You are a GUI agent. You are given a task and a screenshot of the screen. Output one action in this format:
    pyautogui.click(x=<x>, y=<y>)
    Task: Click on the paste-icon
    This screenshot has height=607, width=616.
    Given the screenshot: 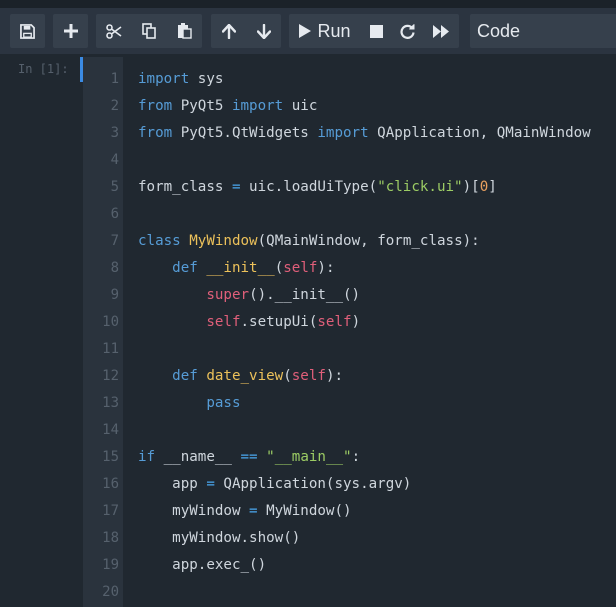 What is the action you would take?
    pyautogui.click(x=184, y=31)
    